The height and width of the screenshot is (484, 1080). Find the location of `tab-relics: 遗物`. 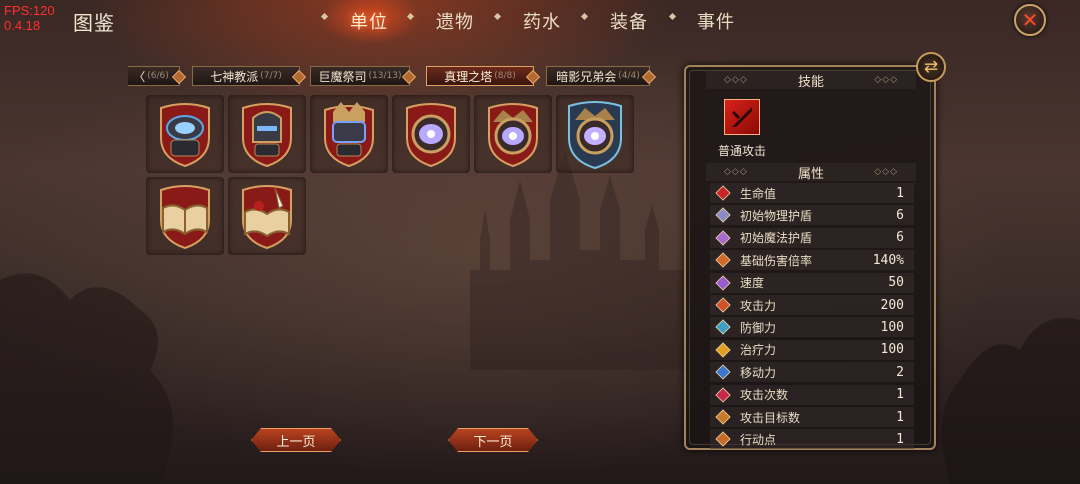

tab-relics: 遗物 is located at coordinates (455, 21).